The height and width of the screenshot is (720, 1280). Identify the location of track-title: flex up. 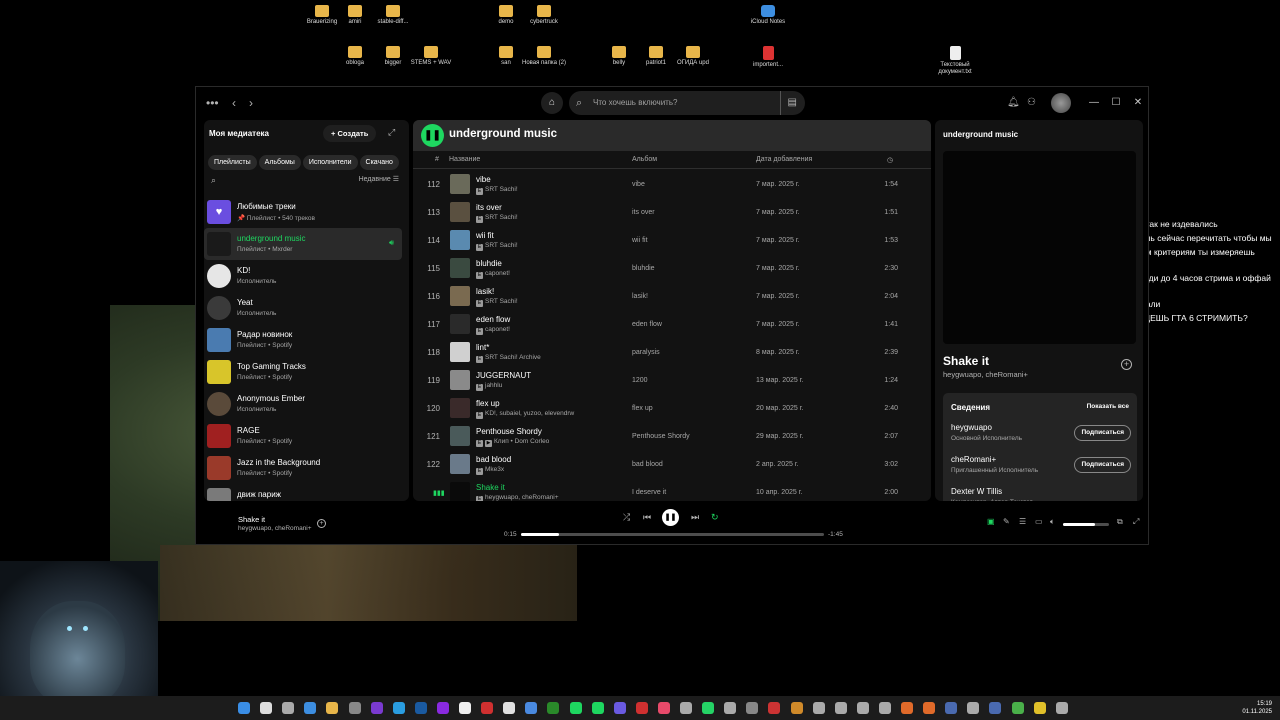
(488, 403).